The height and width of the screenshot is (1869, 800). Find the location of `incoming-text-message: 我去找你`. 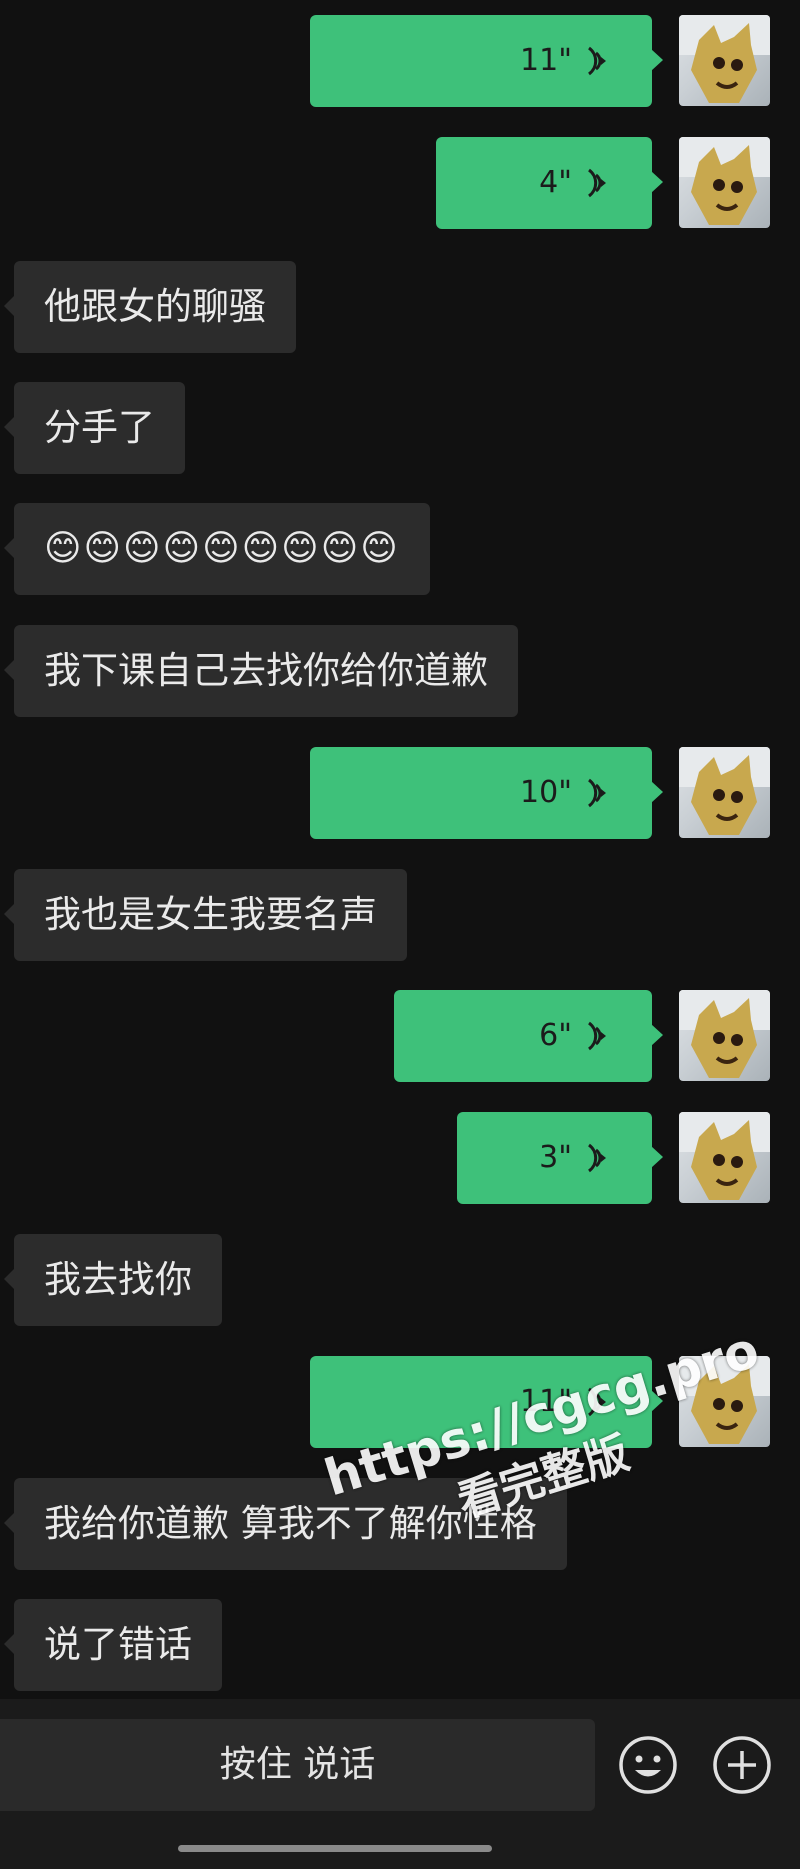

incoming-text-message: 我去找你 is located at coordinates (113, 1280).